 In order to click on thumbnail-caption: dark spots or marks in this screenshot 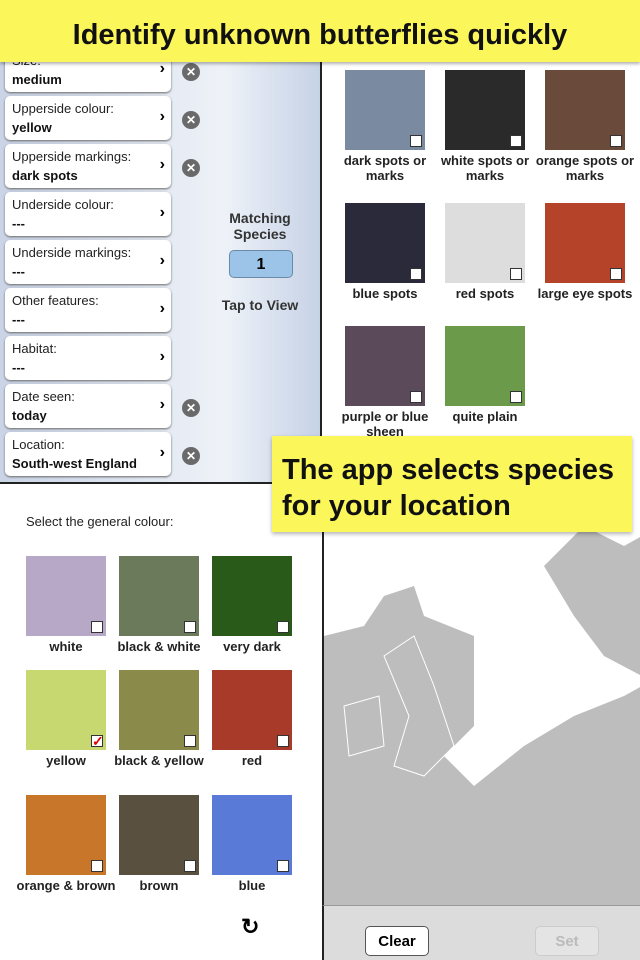, I will do `click(385, 168)`.